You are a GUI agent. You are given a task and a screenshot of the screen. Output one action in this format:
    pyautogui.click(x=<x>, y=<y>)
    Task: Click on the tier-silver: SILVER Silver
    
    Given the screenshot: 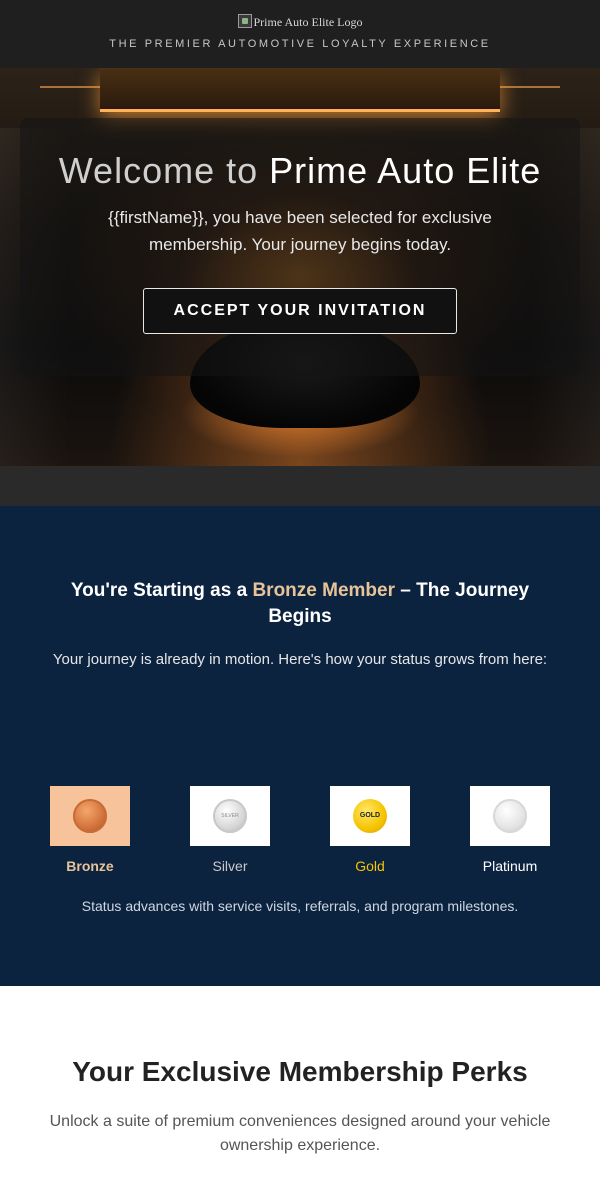 What is the action you would take?
    pyautogui.click(x=230, y=830)
    